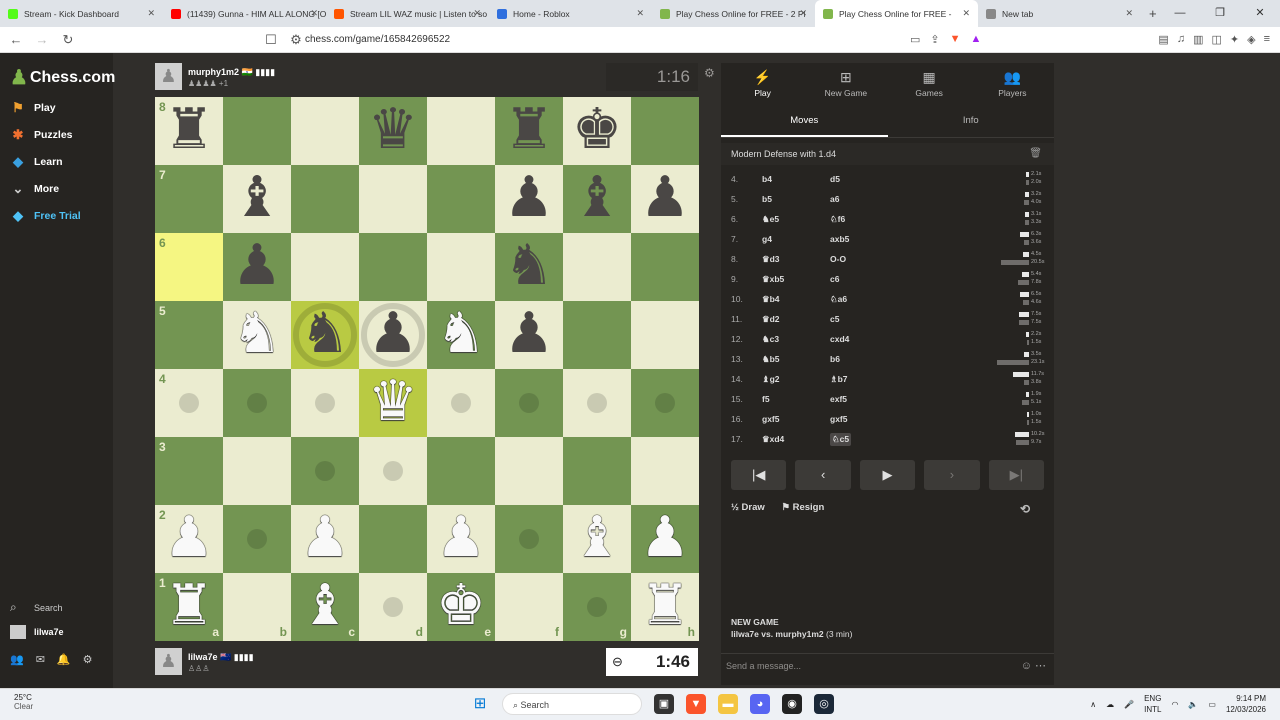 The width and height of the screenshot is (1280, 720). Describe the element at coordinates (838, 399) in the screenshot. I see `black-move: exf5` at that location.